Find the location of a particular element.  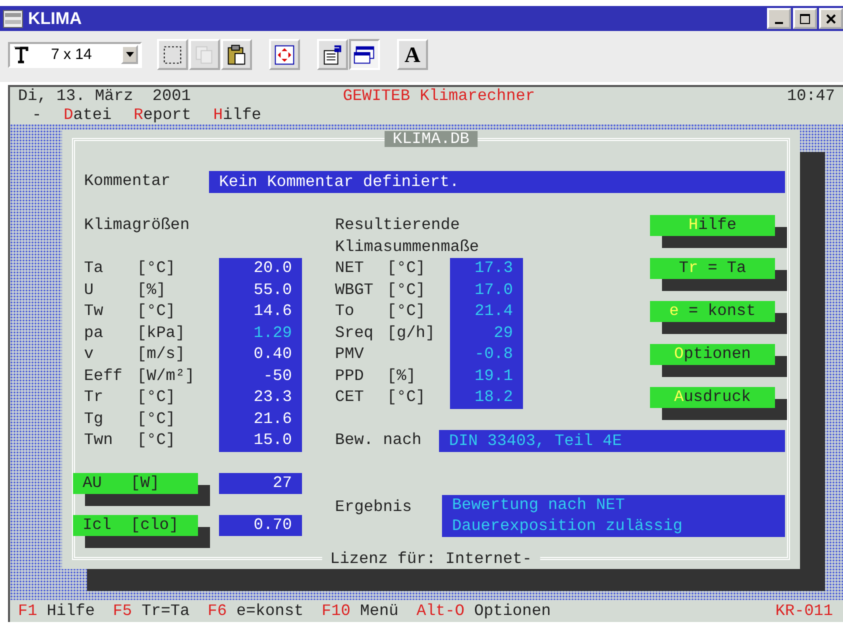

font-size-dropdown: 7 x 14 is located at coordinates (75, 55).